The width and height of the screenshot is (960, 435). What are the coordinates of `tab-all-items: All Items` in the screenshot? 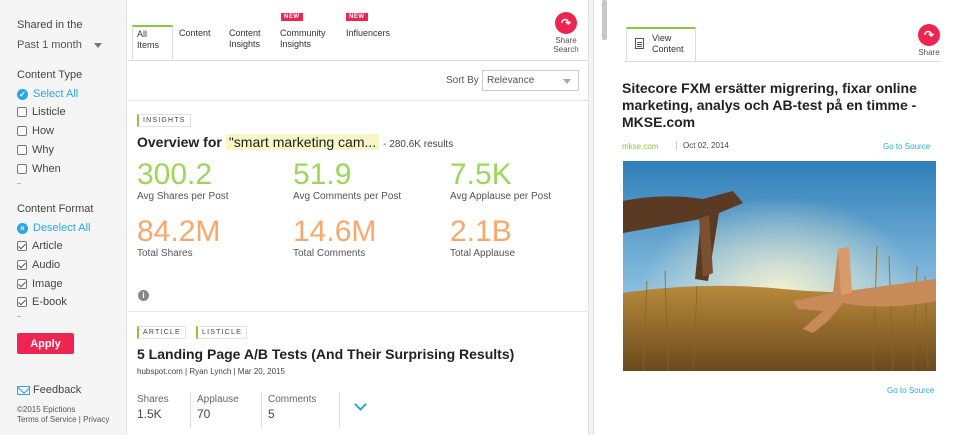 It's located at (152, 42).